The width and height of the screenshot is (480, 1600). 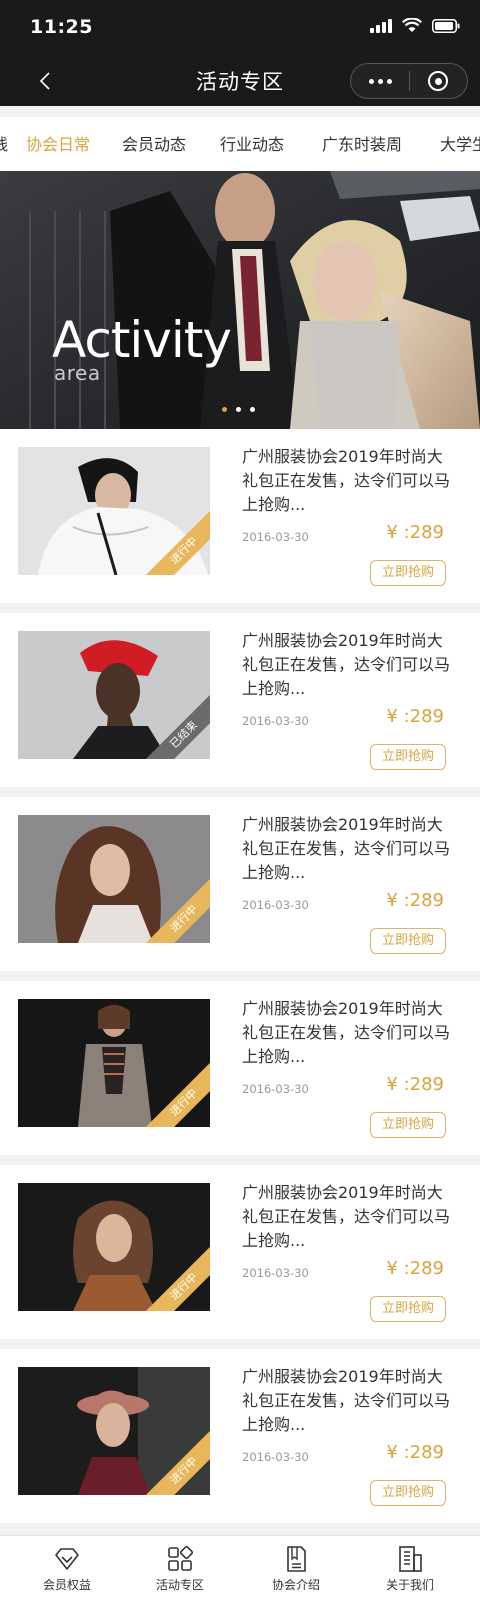 What do you see at coordinates (295, 1585) in the screenshot?
I see `tabbar-label: 协会介绍` at bounding box center [295, 1585].